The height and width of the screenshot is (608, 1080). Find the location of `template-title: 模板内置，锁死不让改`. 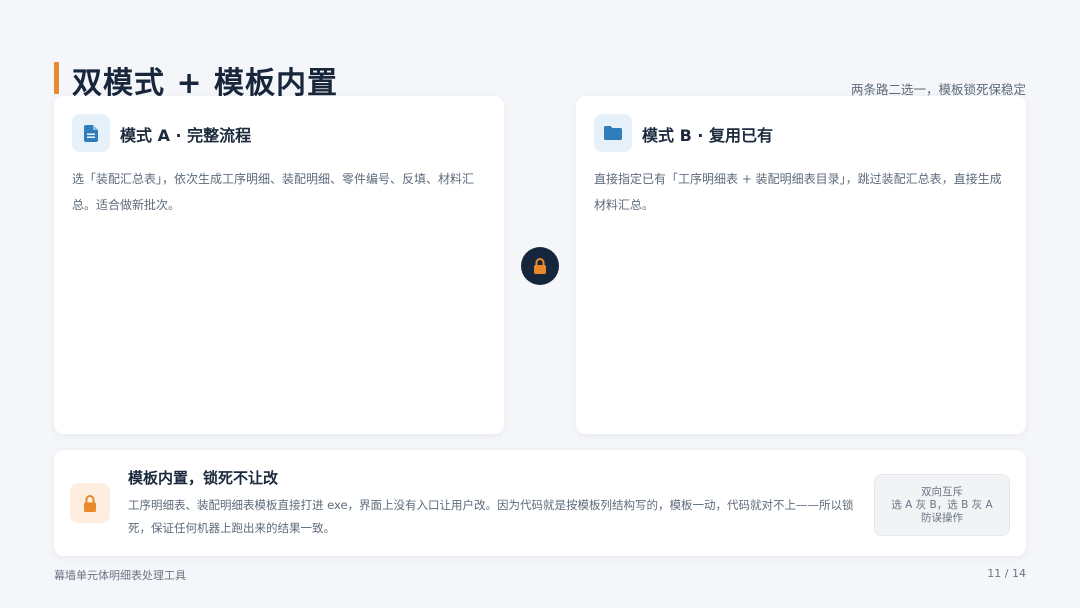

template-title: 模板内置，锁死不让改 is located at coordinates (203, 478).